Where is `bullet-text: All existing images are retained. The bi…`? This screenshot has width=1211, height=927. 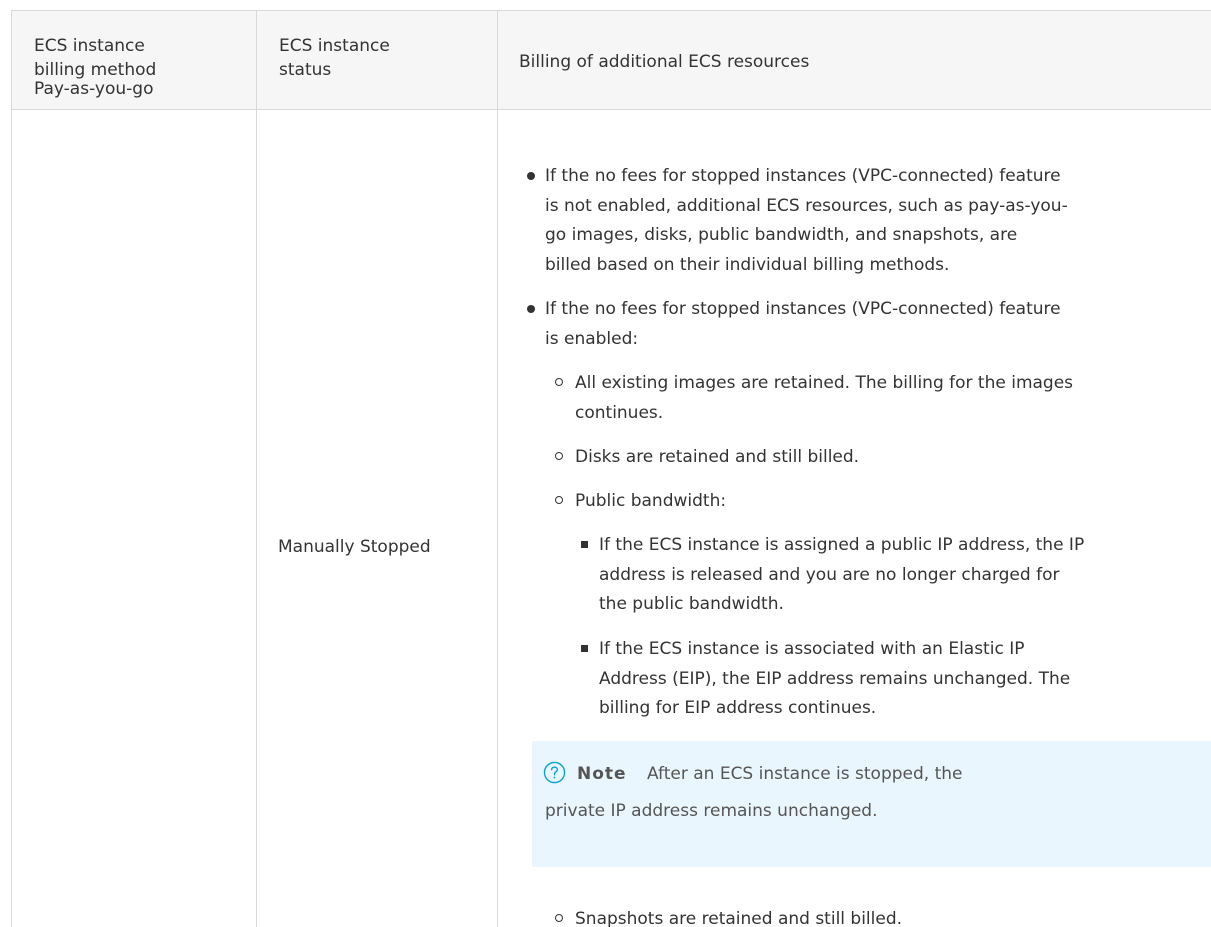
bullet-text: All existing images are retained. The bi… is located at coordinates (824, 383).